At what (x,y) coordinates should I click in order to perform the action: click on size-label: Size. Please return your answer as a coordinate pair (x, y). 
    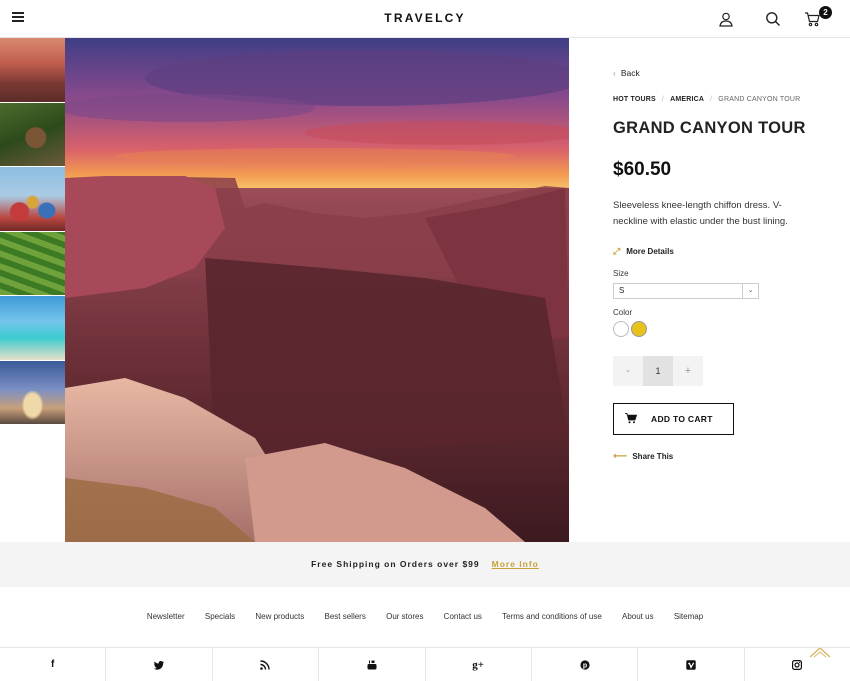
    Looking at the image, I should click on (621, 273).